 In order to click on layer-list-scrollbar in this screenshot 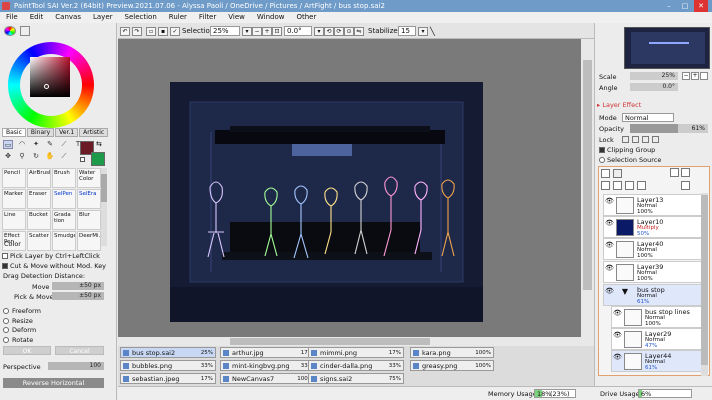, I will do `click(704, 284)`.